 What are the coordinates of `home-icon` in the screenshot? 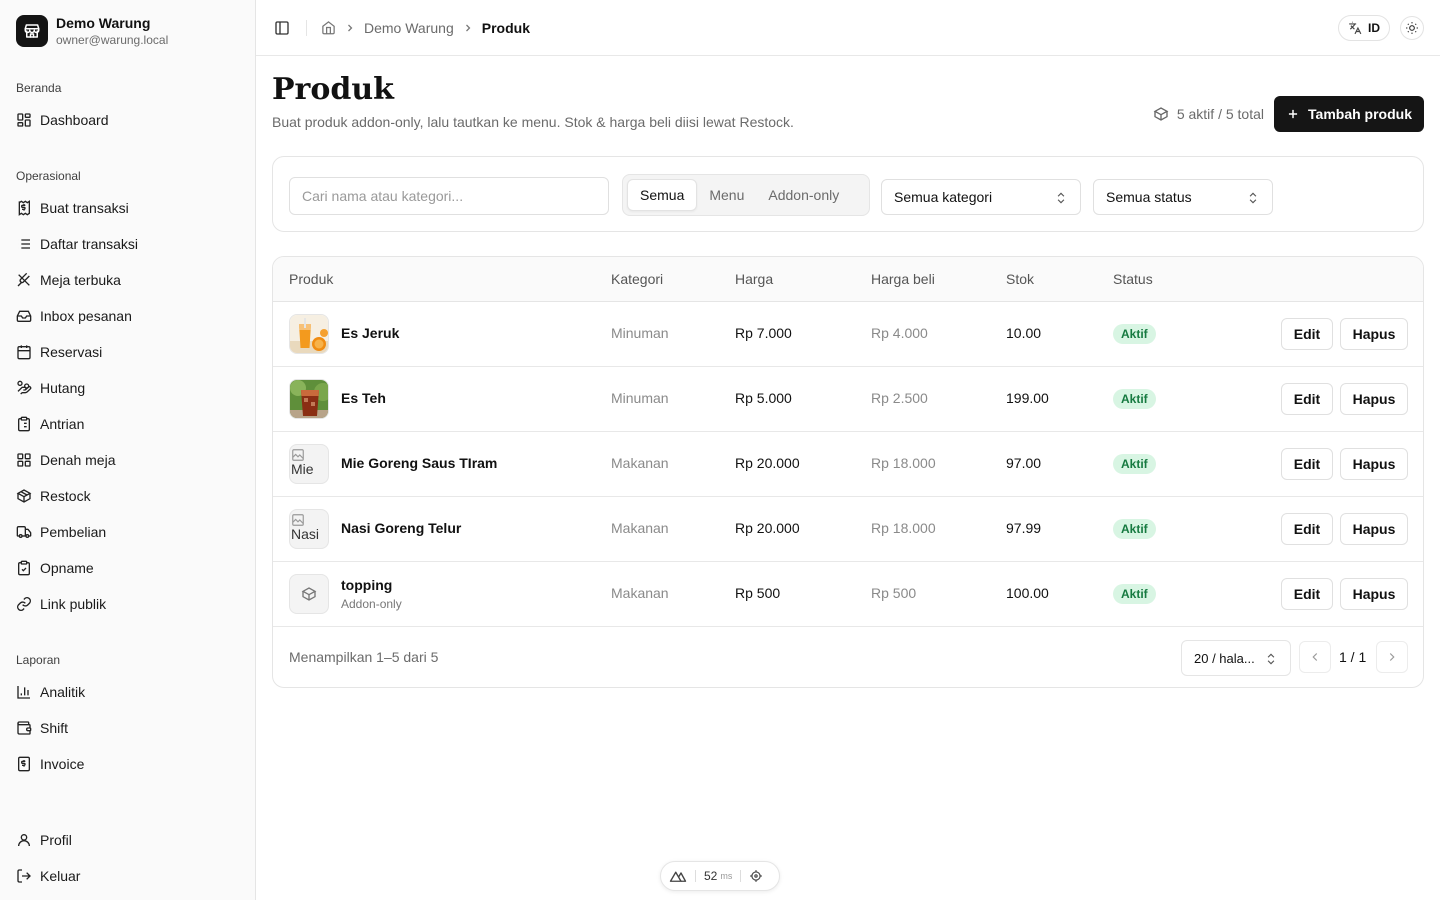 It's located at (328, 27).